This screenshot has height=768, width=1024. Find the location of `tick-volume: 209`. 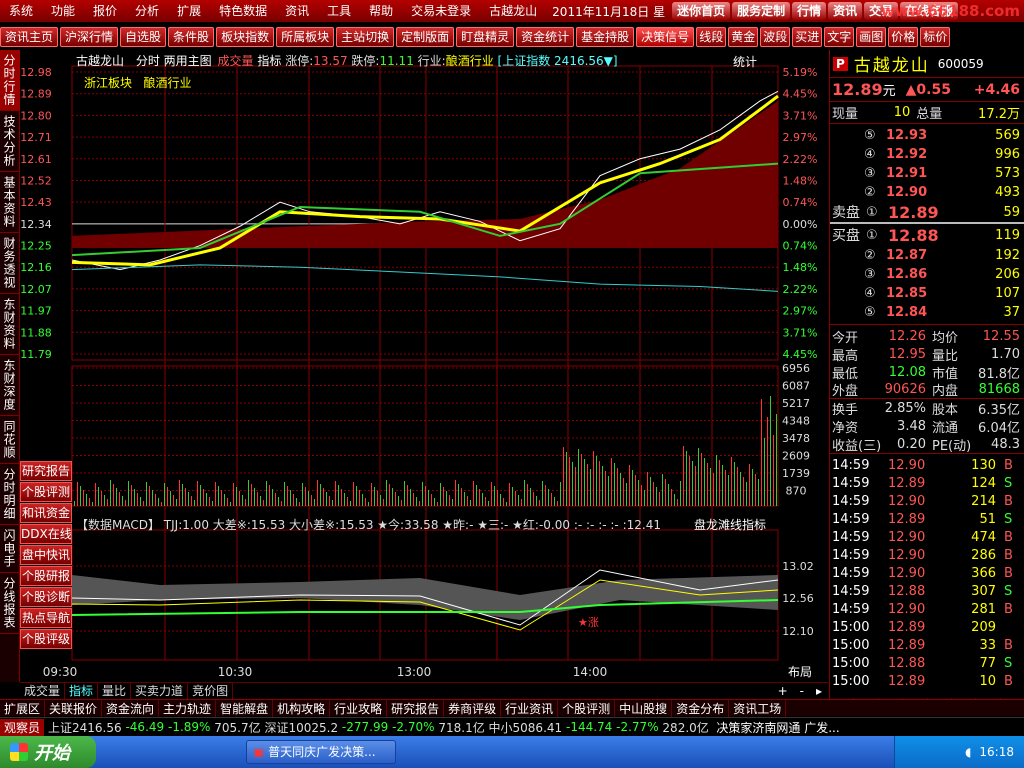

tick-volume: 209 is located at coordinates (983, 627).